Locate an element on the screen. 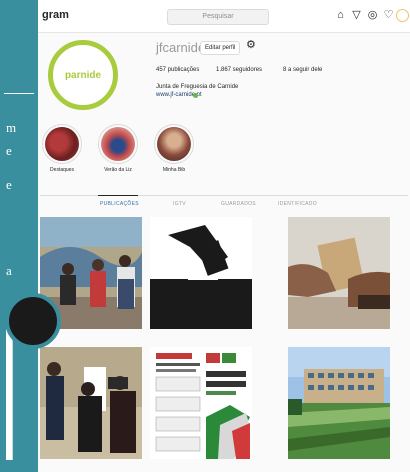  instagram-logo: gram is located at coordinates (55, 15).